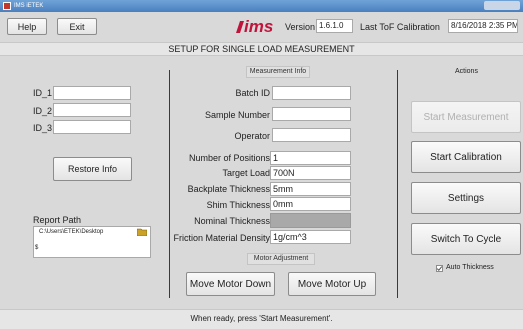  I want to click on motor-adjustment-title: Motor Adjustment, so click(281, 259).